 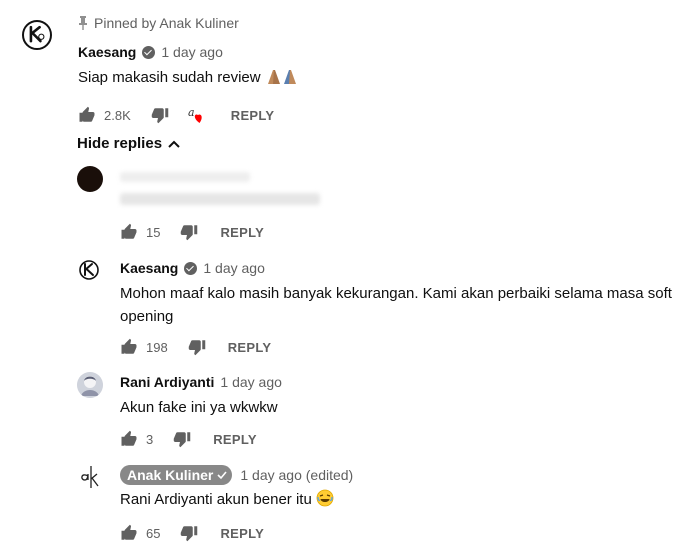 I want to click on comment-actions: 3 REPLY, so click(x=188, y=439).